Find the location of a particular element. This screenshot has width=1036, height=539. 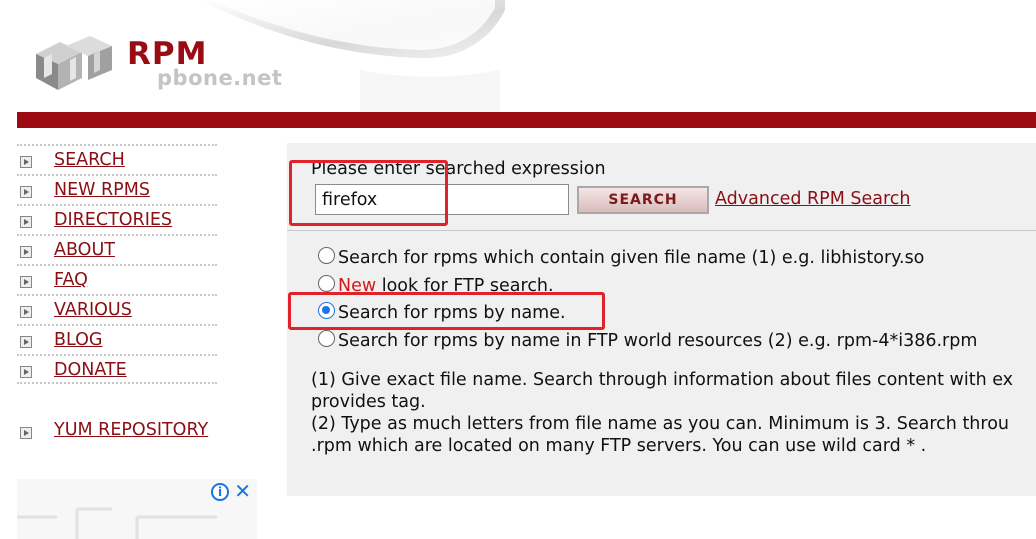

sidebar-item-yum-repository: YUM REPOSITORY is located at coordinates (117, 432).